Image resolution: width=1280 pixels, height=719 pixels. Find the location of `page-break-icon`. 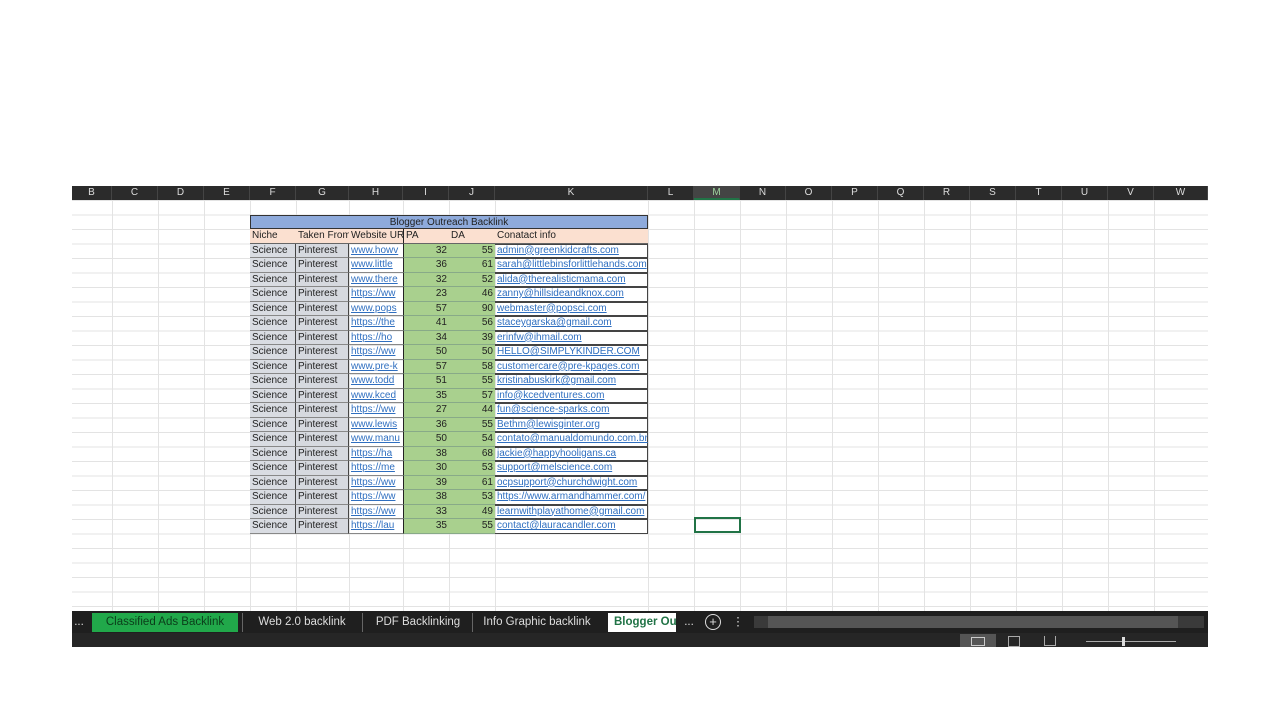

page-break-icon is located at coordinates (1050, 641).